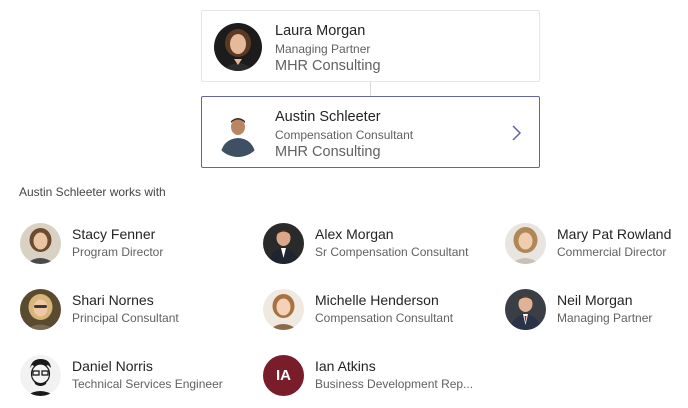 The width and height of the screenshot is (688, 408). I want to click on colleague-item: Mary Pat Rowland Commercial Director, so click(592, 245).